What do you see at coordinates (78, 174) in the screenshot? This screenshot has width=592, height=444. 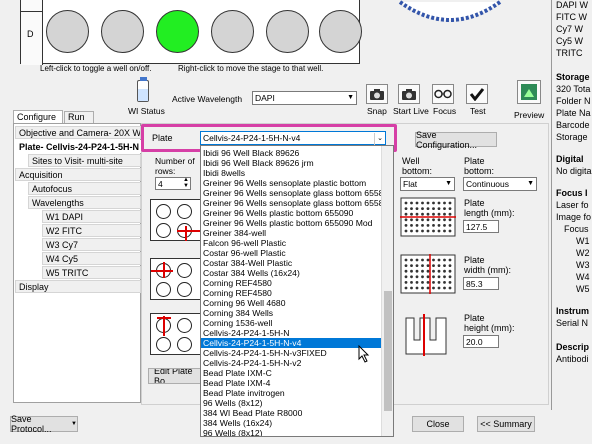 I see `tree-acquisition: Acquisition` at bounding box center [78, 174].